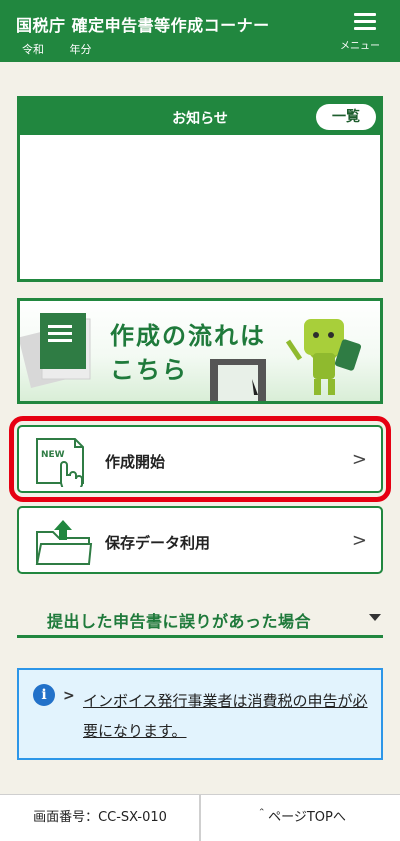  What do you see at coordinates (365, 23) in the screenshot?
I see `hamburger-icon` at bounding box center [365, 23].